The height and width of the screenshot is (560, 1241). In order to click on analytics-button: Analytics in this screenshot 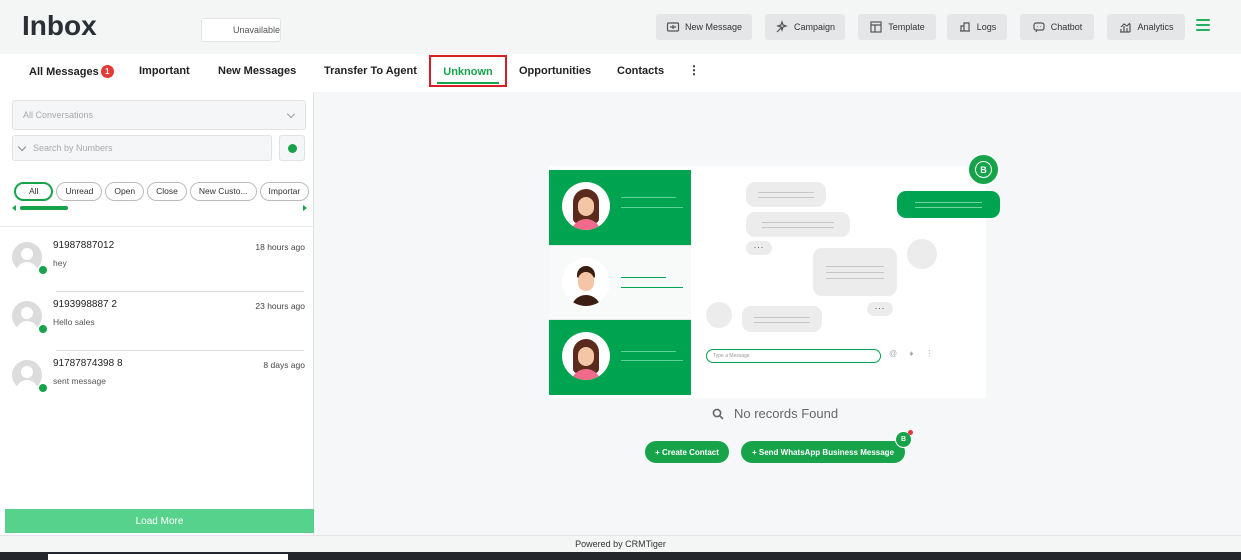, I will do `click(1146, 27)`.